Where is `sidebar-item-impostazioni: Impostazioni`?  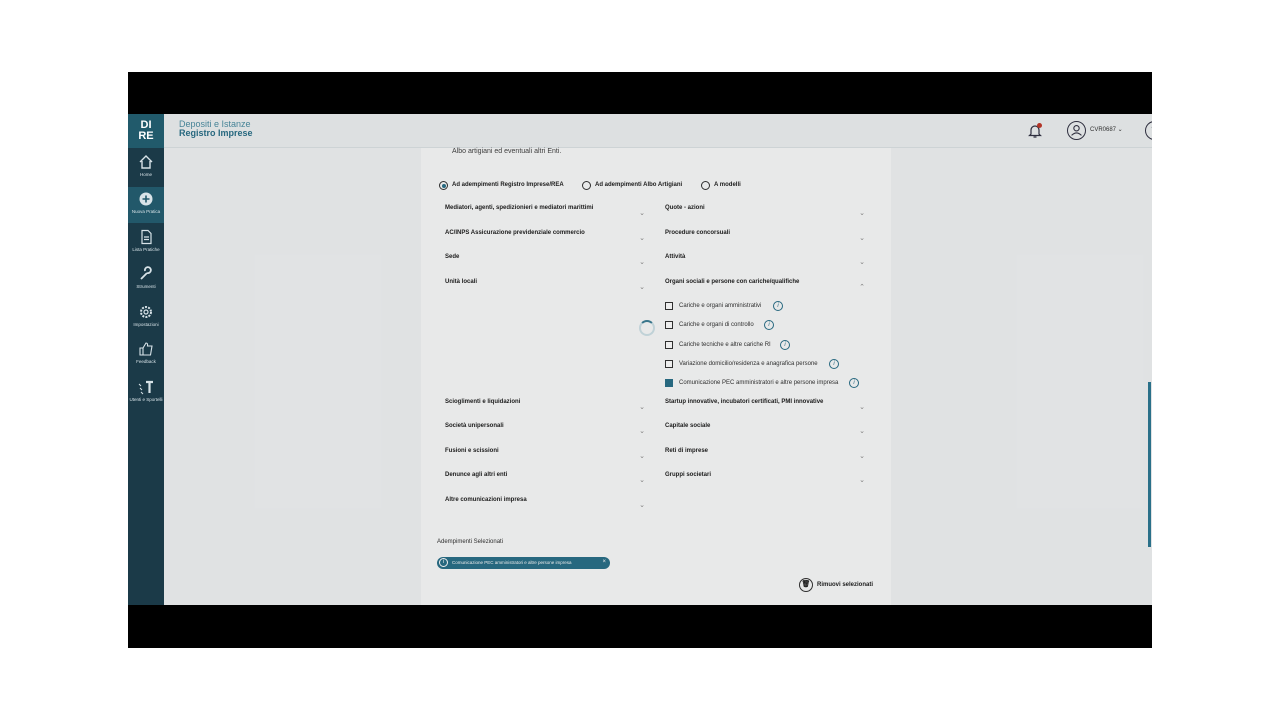
sidebar-item-impostazioni: Impostazioni is located at coordinates (146, 318).